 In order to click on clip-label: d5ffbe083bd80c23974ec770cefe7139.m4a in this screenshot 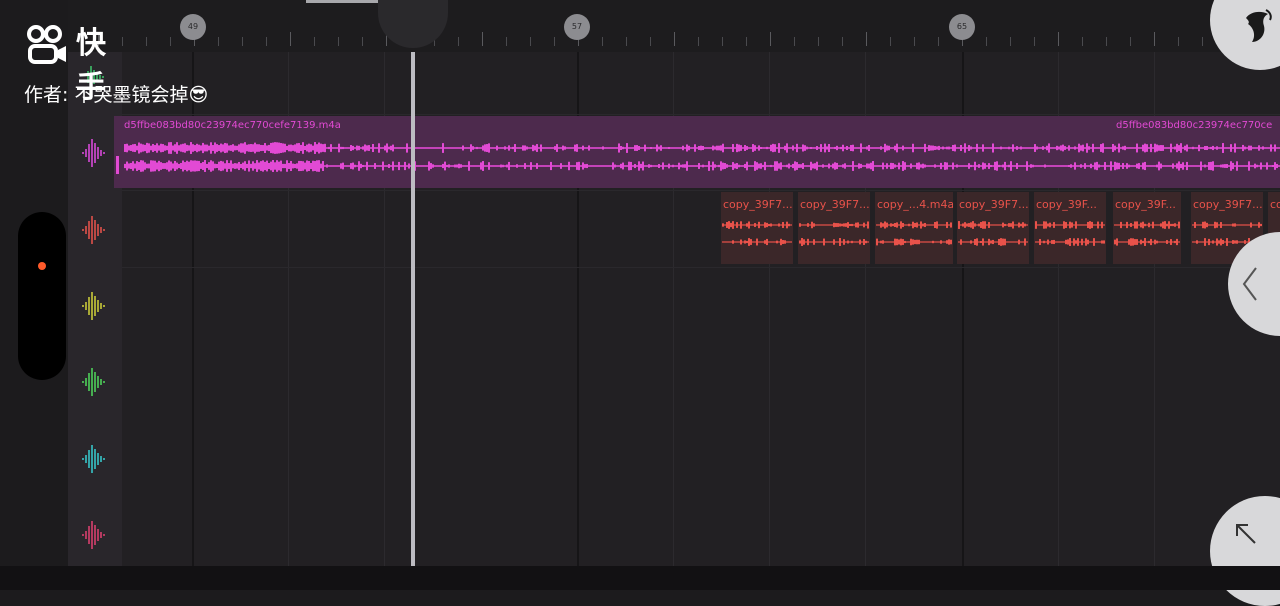, I will do `click(232, 125)`.